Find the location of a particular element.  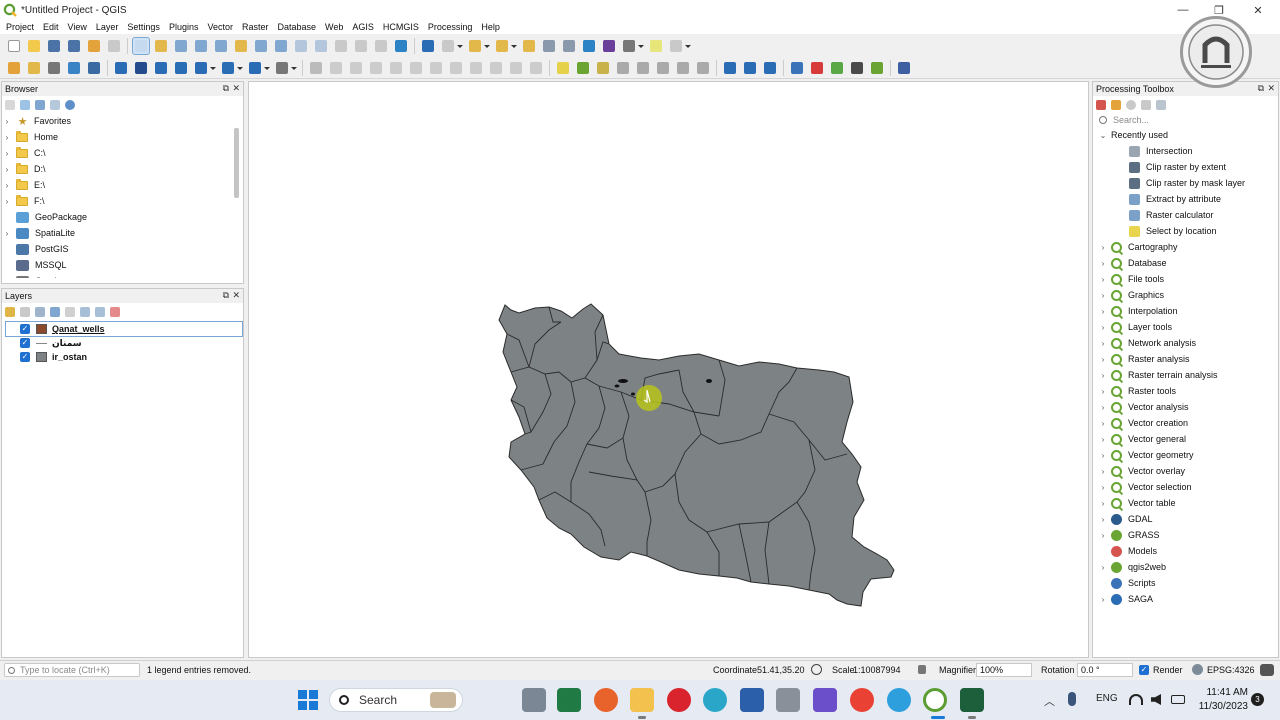

collapse-all-icon is located at coordinates (55, 104).